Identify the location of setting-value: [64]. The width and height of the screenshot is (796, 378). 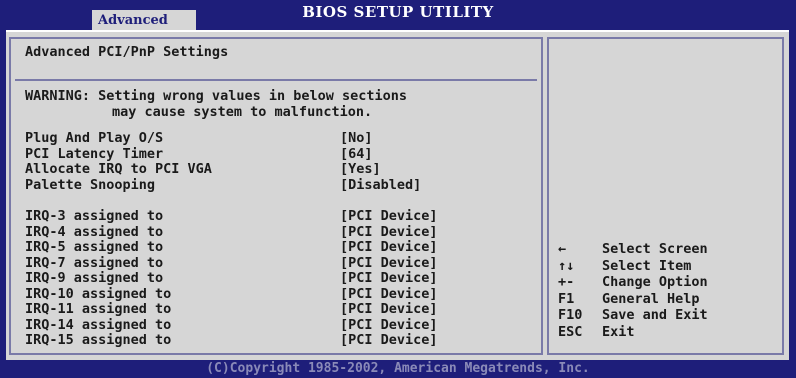
(356, 154).